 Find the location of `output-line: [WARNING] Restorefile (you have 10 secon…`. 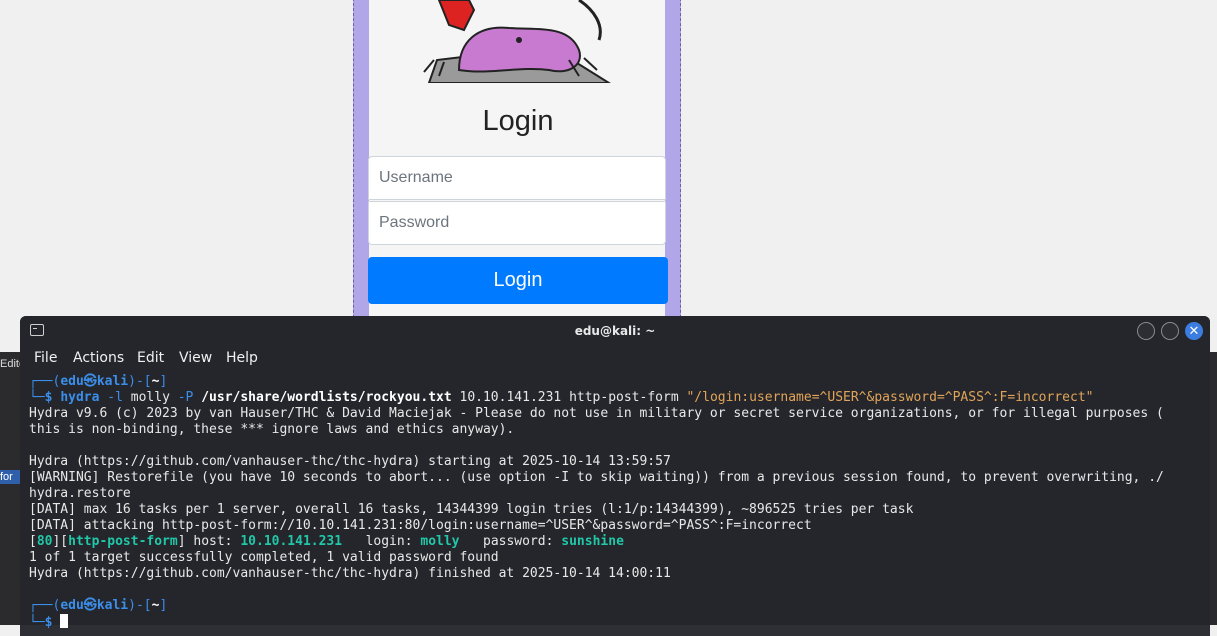

output-line: [WARNING] Restorefile (you have 10 secon… is located at coordinates (596, 477).